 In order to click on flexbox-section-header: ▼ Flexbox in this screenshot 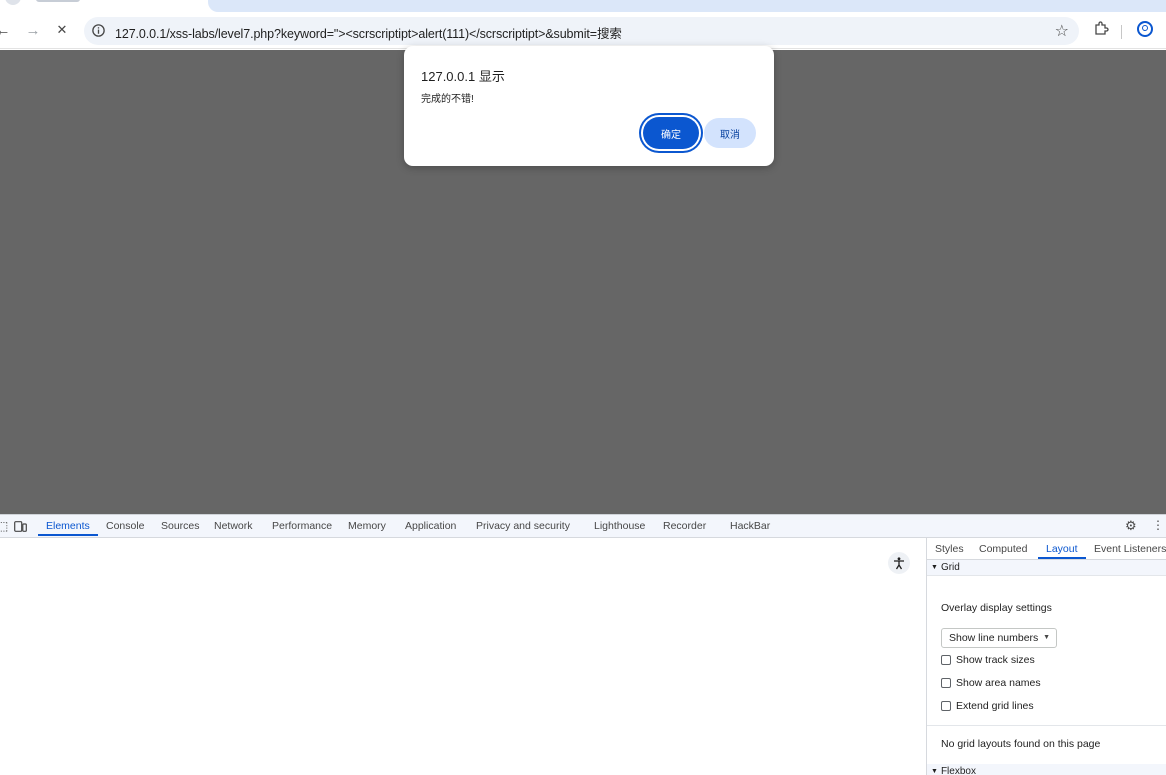, I will do `click(1046, 769)`.